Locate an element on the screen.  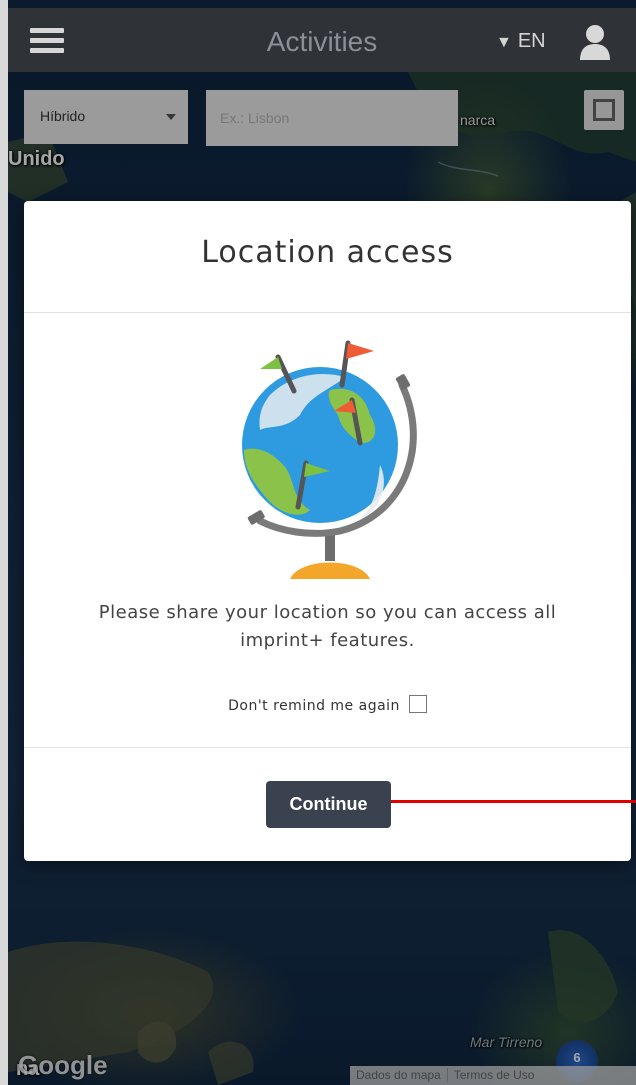
user-icon is located at coordinates (595, 42).